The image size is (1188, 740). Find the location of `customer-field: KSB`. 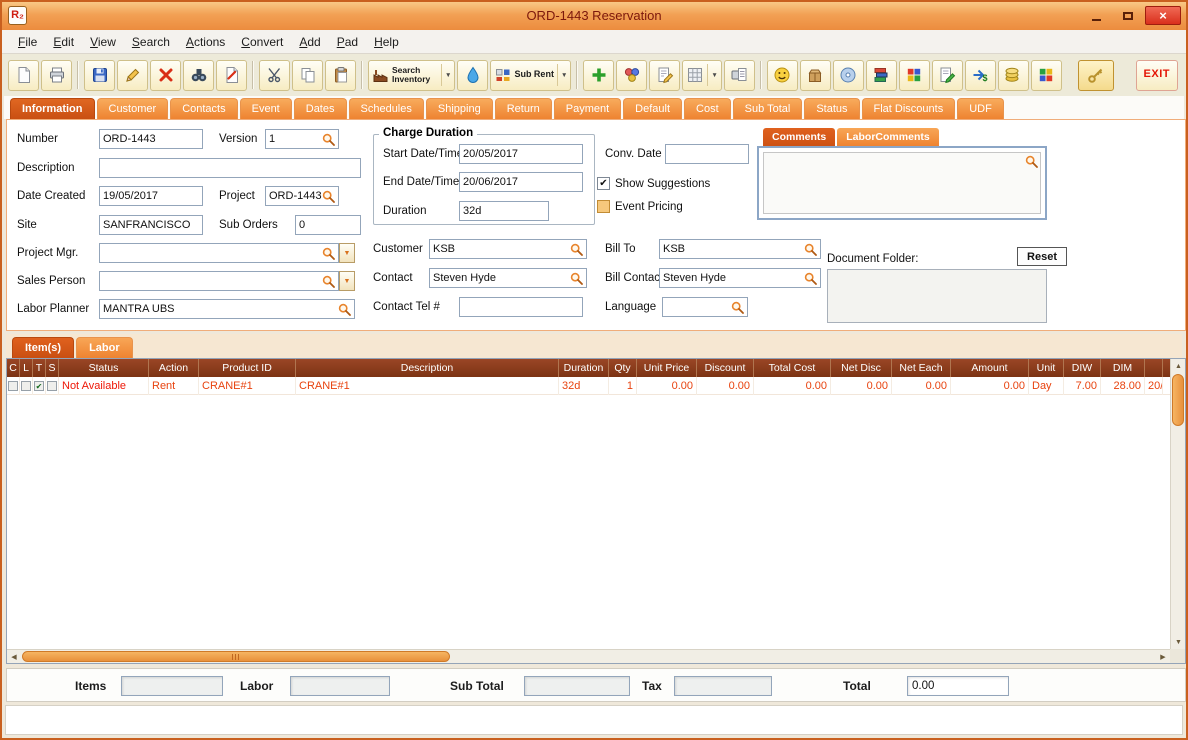

customer-field: KSB is located at coordinates (508, 249).